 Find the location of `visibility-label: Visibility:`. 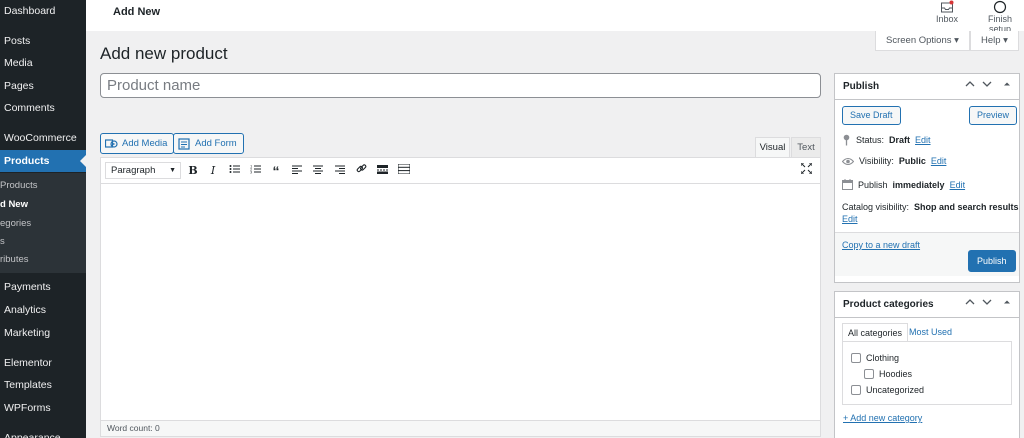

visibility-label: Visibility: is located at coordinates (876, 161).